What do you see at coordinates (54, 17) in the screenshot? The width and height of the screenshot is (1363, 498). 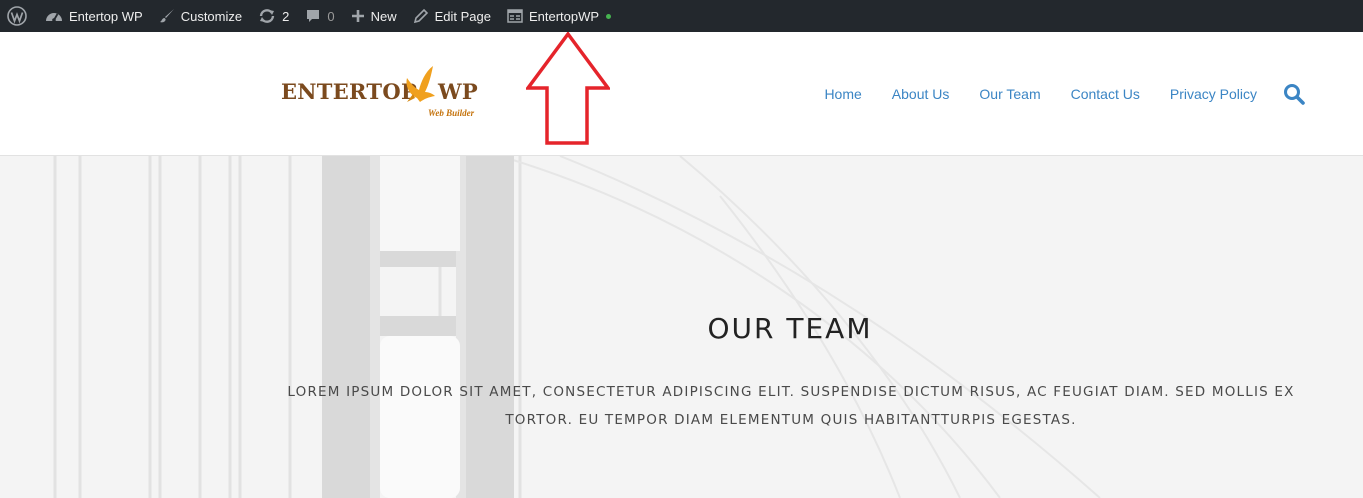 I see `dashboard-icon` at bounding box center [54, 17].